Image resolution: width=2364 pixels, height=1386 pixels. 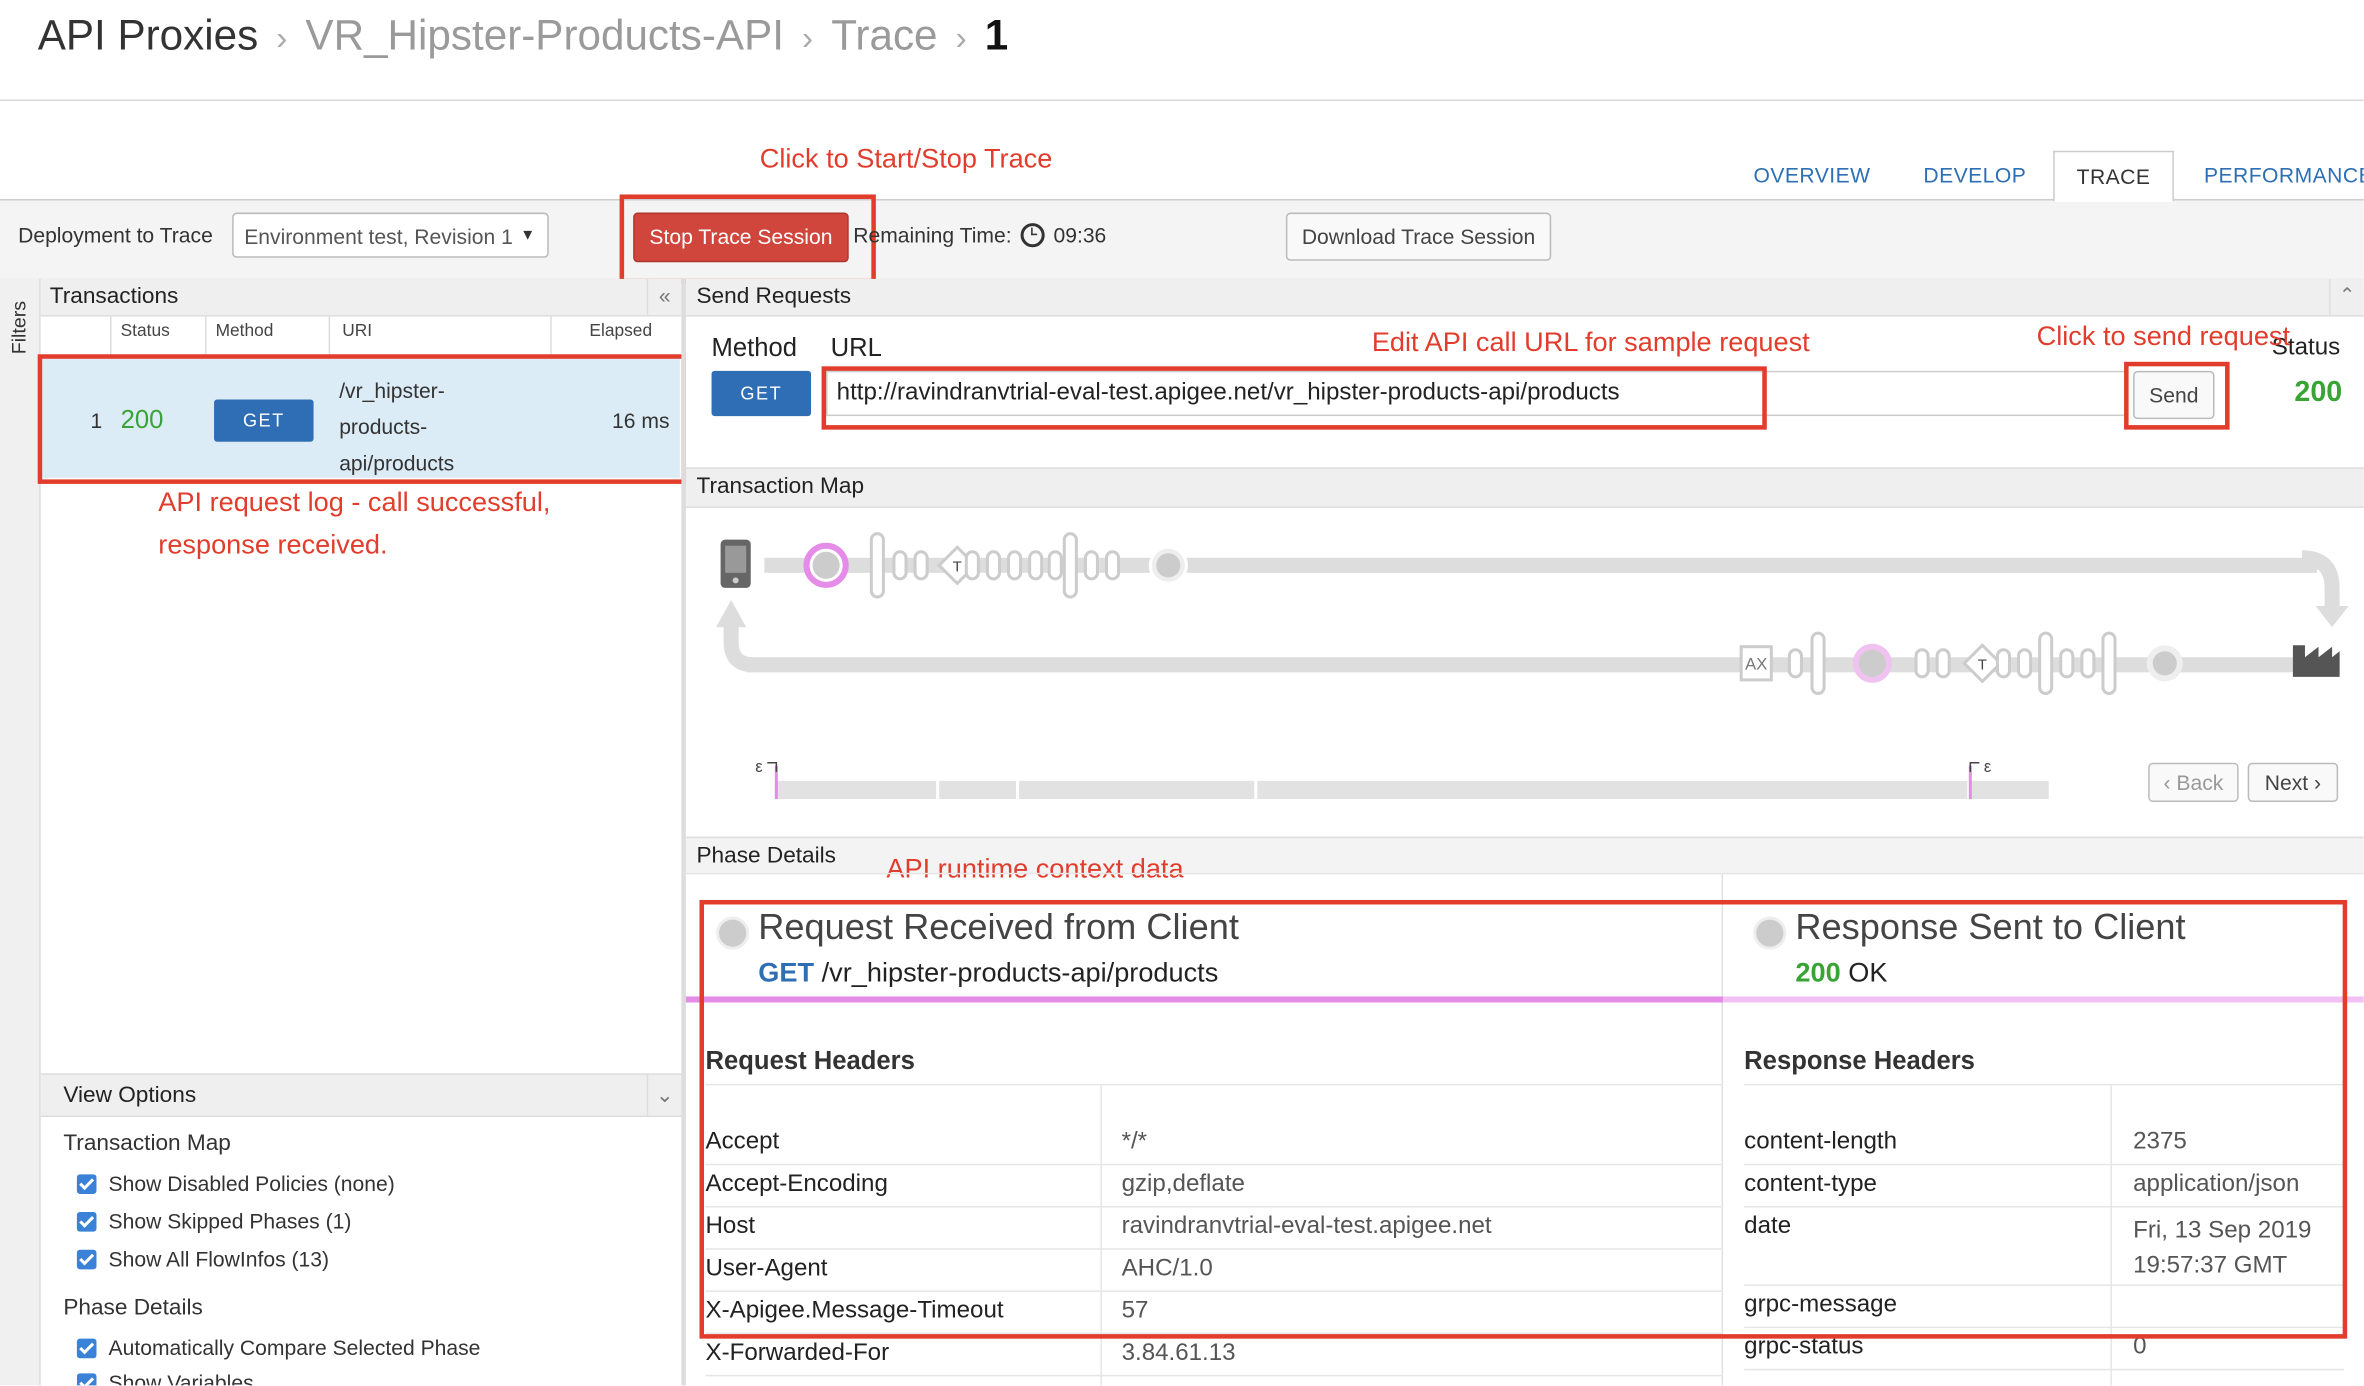 I want to click on remaining-label: Remaining Time:, so click(x=932, y=235).